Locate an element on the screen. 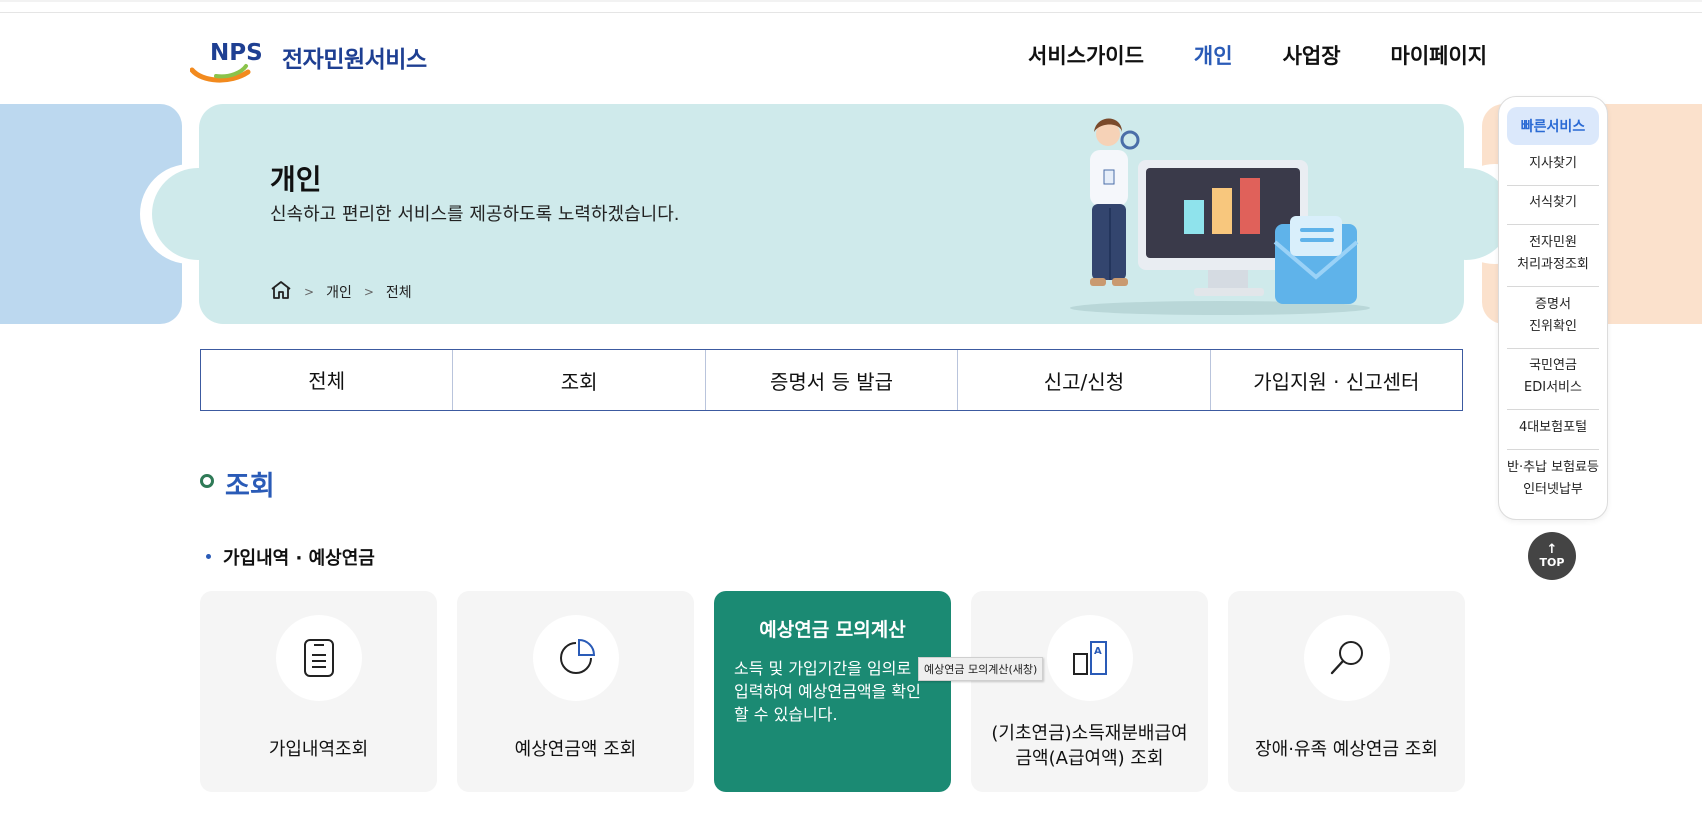 The image size is (1702, 840). main-nav: 서비스가이드 개인 사업장 마이페이지 is located at coordinates (1257, 55).